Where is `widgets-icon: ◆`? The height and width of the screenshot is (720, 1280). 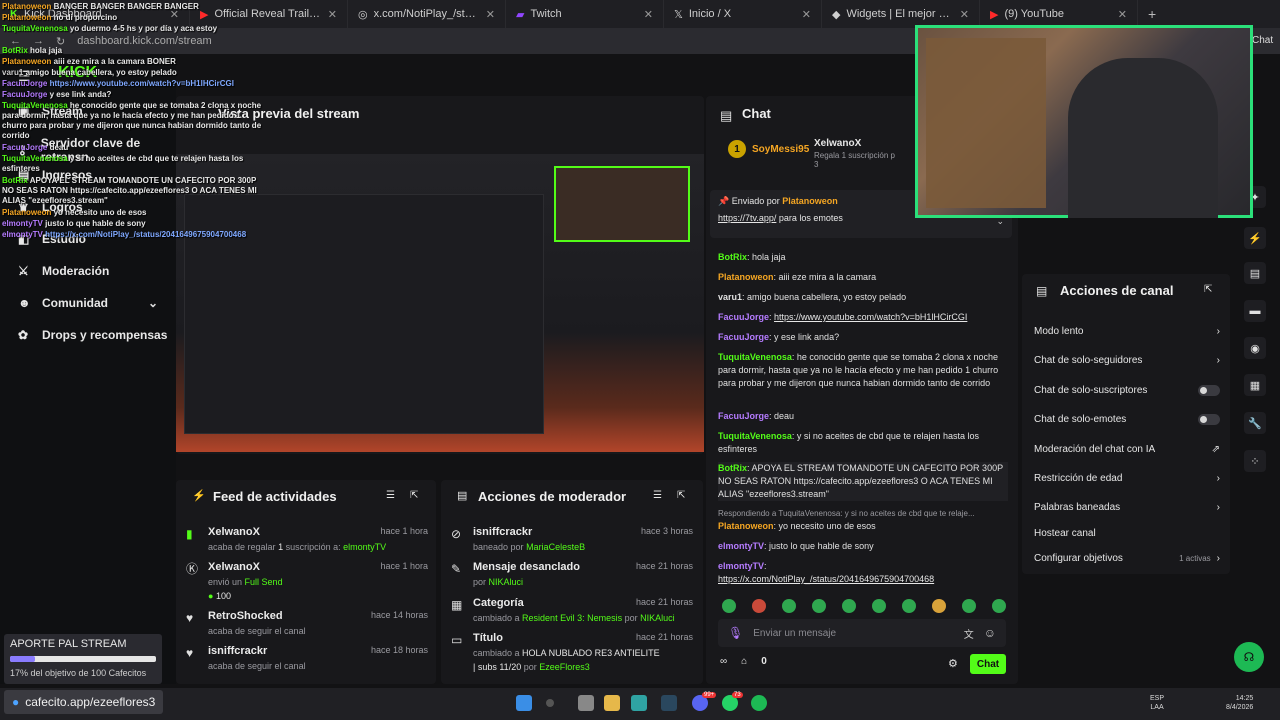 widgets-icon: ◆ is located at coordinates (836, 14).